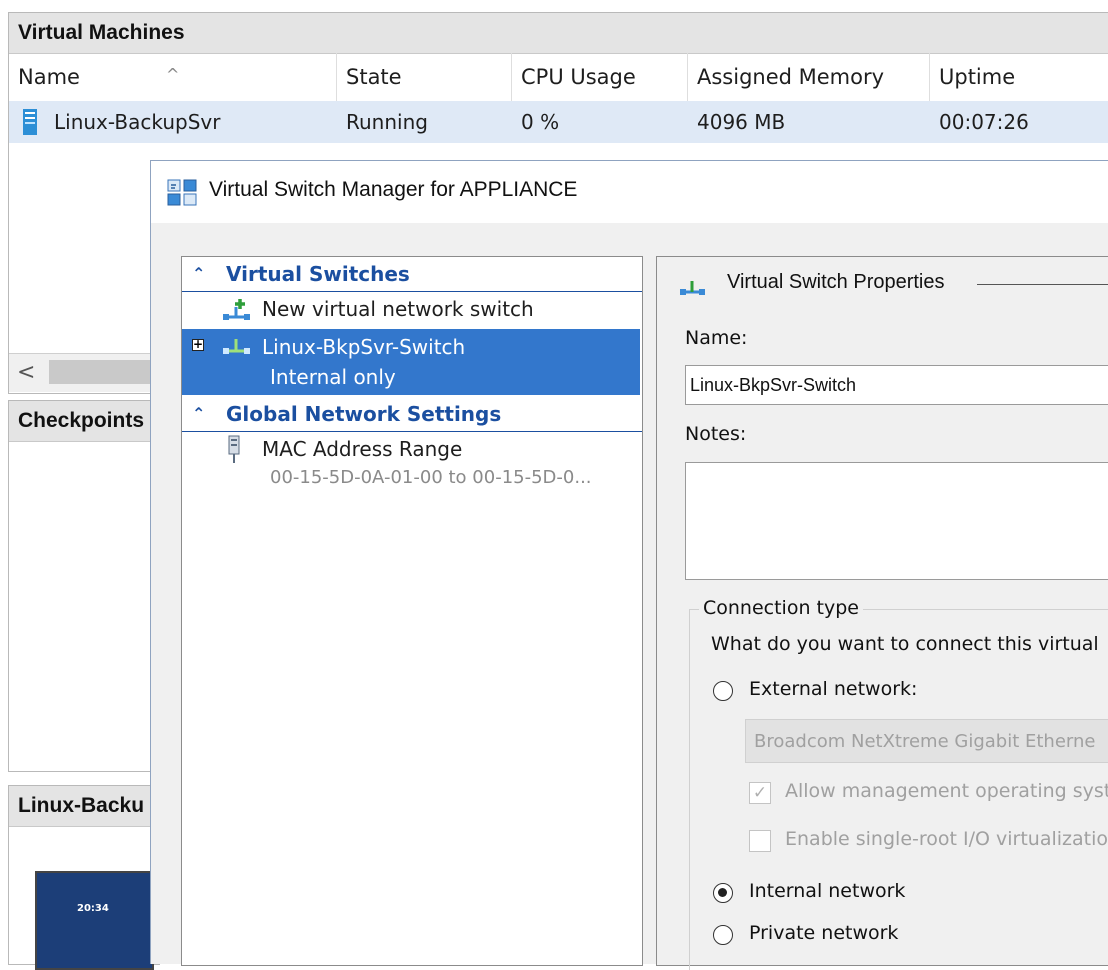 This screenshot has height=970, width=1108. I want to click on new-switch-icon, so click(236, 309).